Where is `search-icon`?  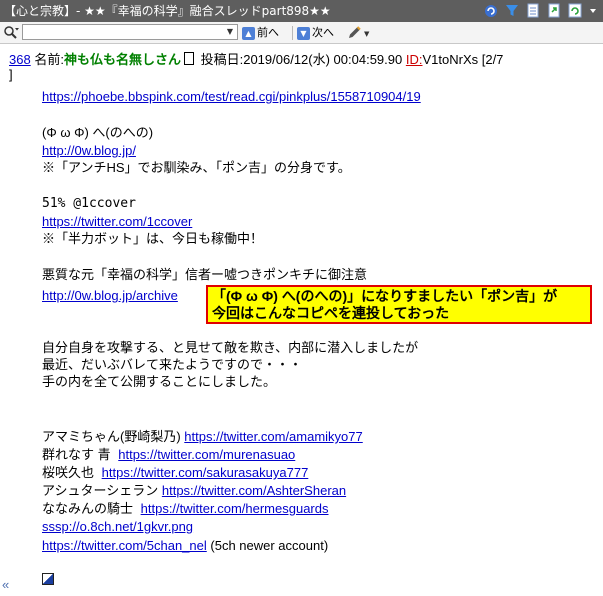
search-icon is located at coordinates (11, 32).